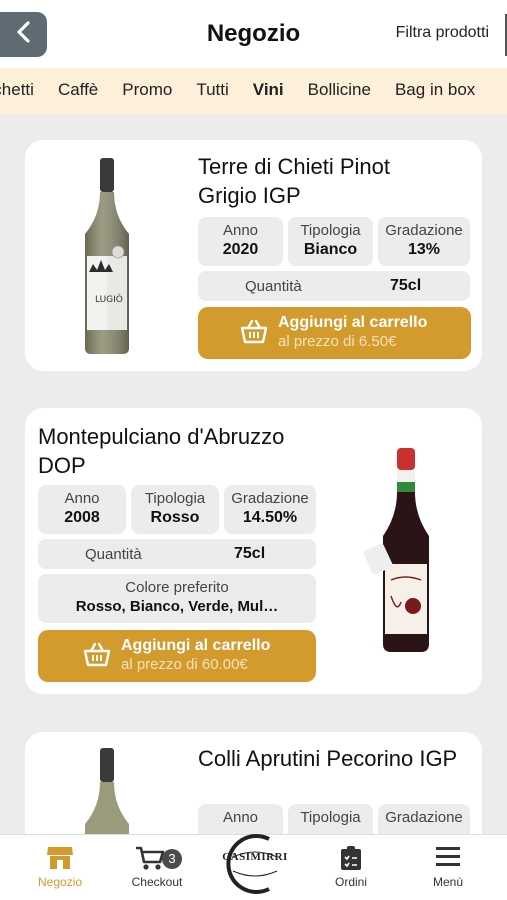 This screenshot has height=900, width=507. I want to click on filter-products-button: Filtra prodotti, so click(442, 33).